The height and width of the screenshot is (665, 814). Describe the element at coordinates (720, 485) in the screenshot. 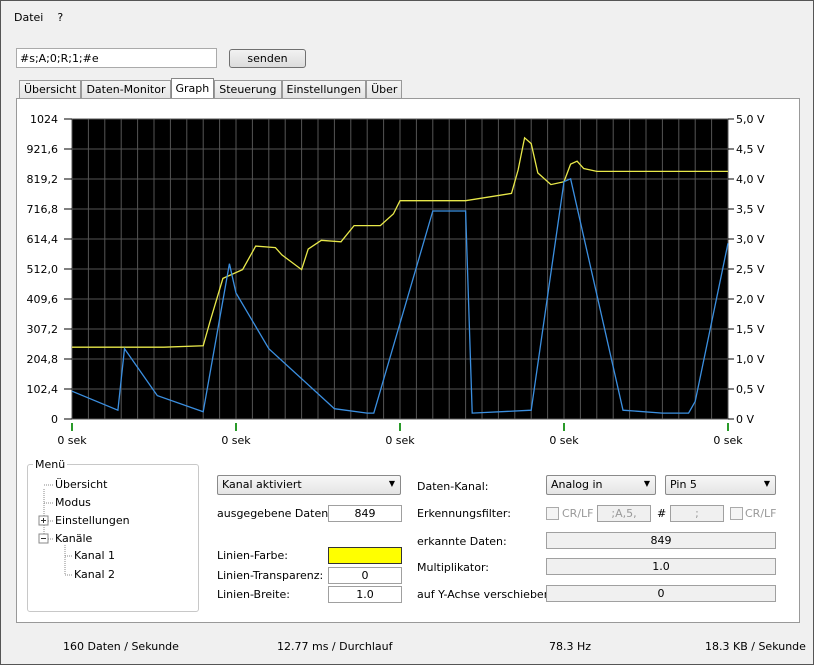

I see `pin-select: Pin 5 ▼` at that location.